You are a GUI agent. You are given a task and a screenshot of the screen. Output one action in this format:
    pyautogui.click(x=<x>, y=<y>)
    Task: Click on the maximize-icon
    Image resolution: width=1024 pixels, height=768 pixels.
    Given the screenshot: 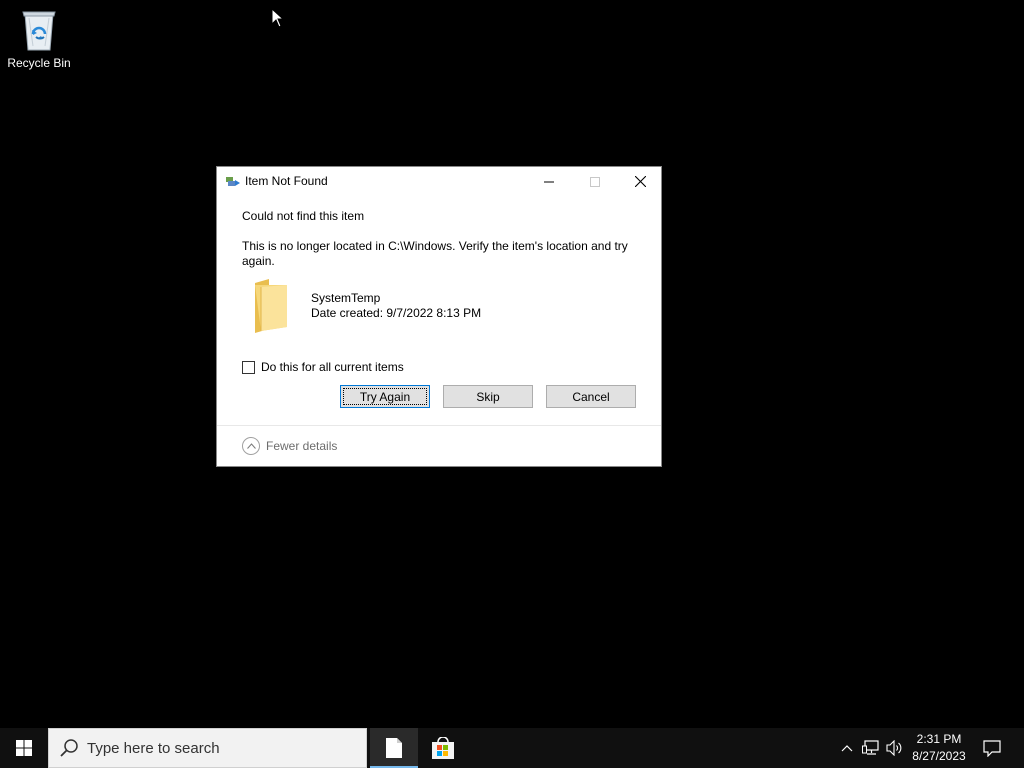 What is the action you would take?
    pyautogui.click(x=595, y=181)
    